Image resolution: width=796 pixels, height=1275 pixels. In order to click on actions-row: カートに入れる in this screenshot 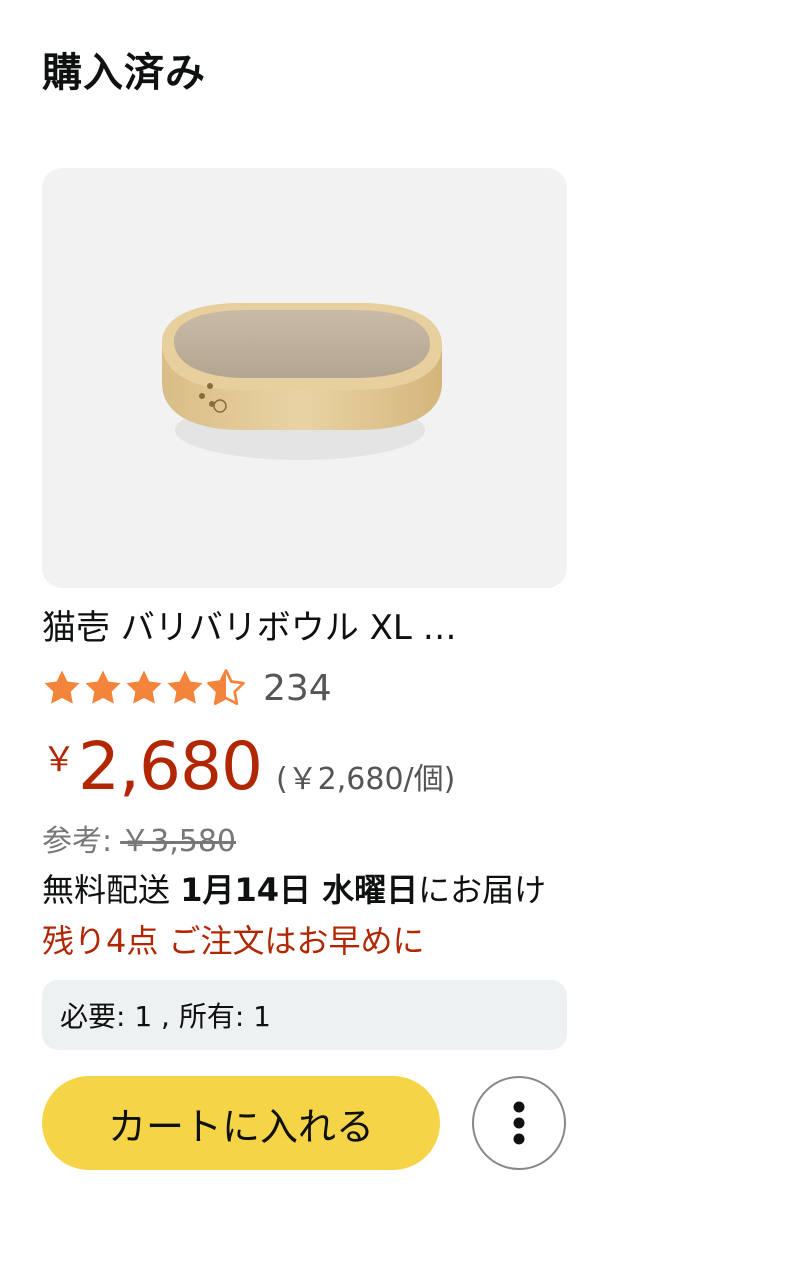, I will do `click(304, 1123)`.